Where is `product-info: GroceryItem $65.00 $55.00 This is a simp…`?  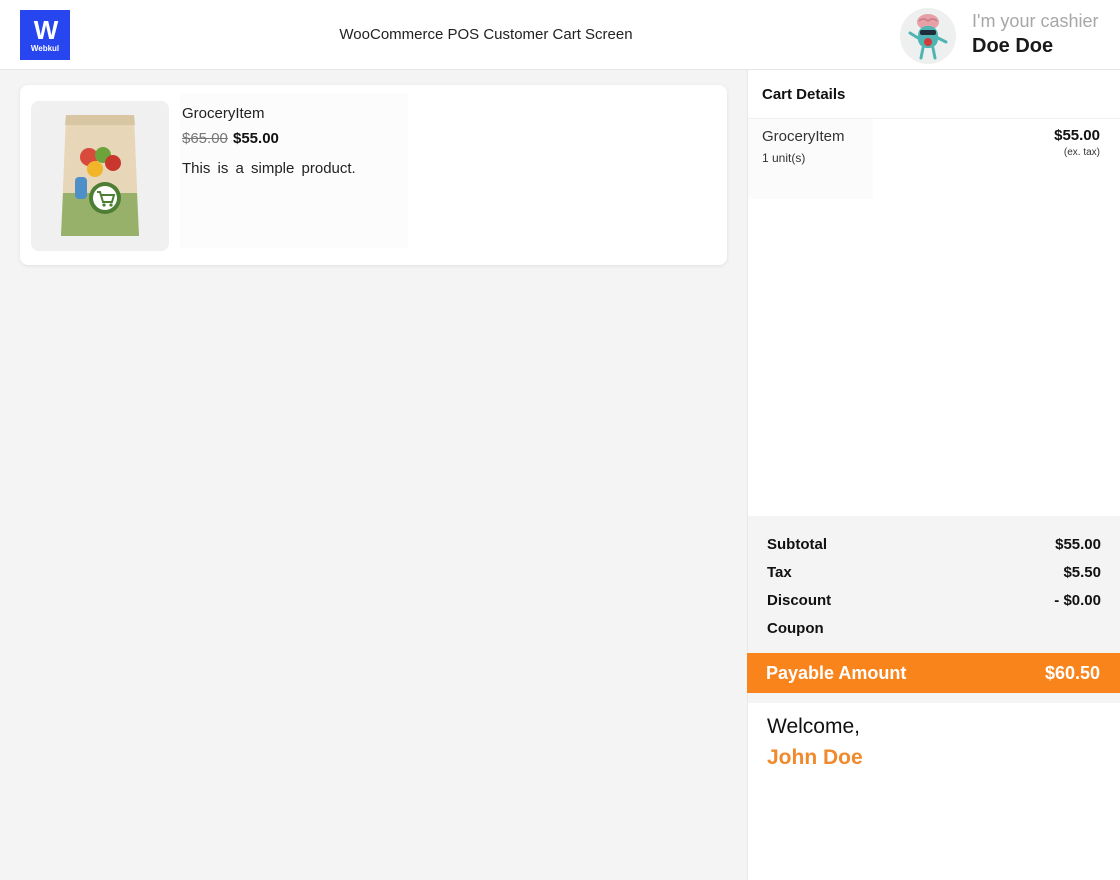
product-info: GroceryItem $65.00 $55.00 This is a simp… is located at coordinates (294, 170).